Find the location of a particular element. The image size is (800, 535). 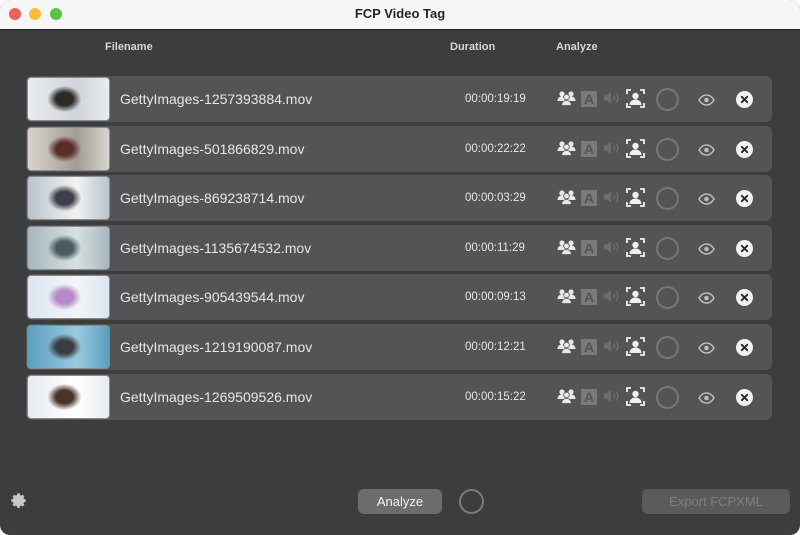

file-row: GettyImages-501866829.mov 00:00:22:22 A is located at coordinates (399, 148).